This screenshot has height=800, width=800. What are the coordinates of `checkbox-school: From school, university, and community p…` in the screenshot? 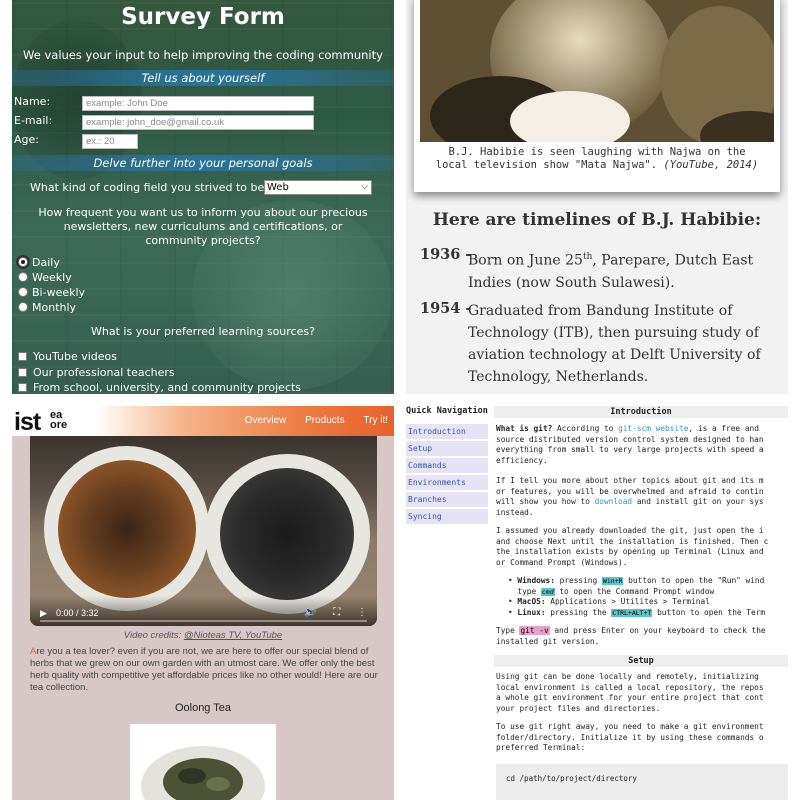 It's located at (159, 387).